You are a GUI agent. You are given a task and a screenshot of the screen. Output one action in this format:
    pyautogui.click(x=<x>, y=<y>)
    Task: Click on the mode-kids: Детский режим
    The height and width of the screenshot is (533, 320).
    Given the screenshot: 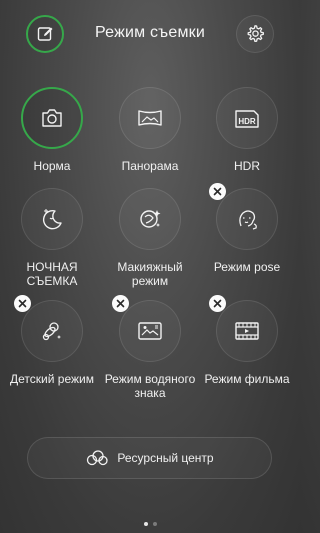 What is the action you would take?
    pyautogui.click(x=52, y=340)
    